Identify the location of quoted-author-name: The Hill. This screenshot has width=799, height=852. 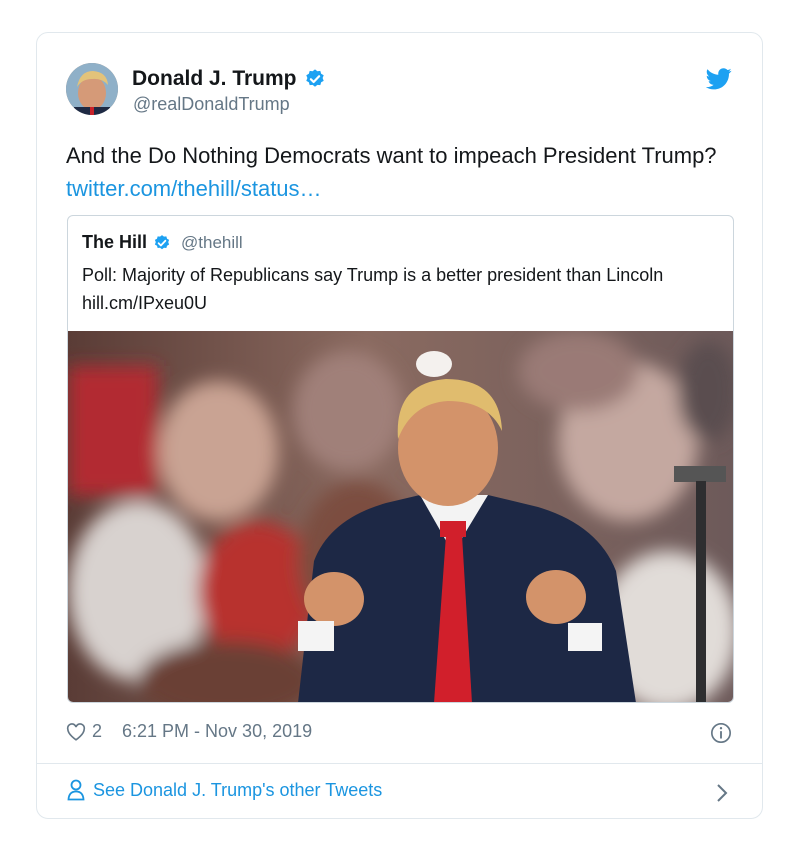
(114, 242).